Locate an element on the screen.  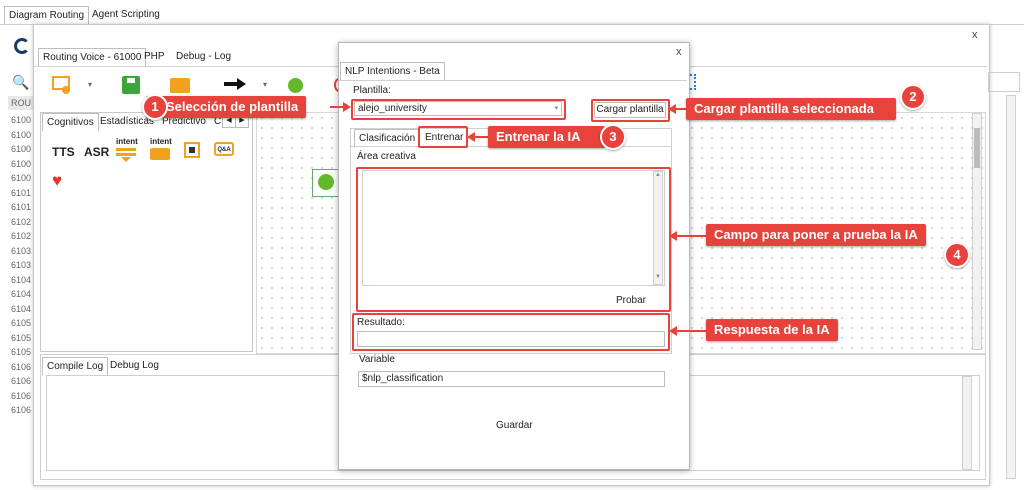
callout-1: Selección de plantilla is located at coordinates (226, 107).